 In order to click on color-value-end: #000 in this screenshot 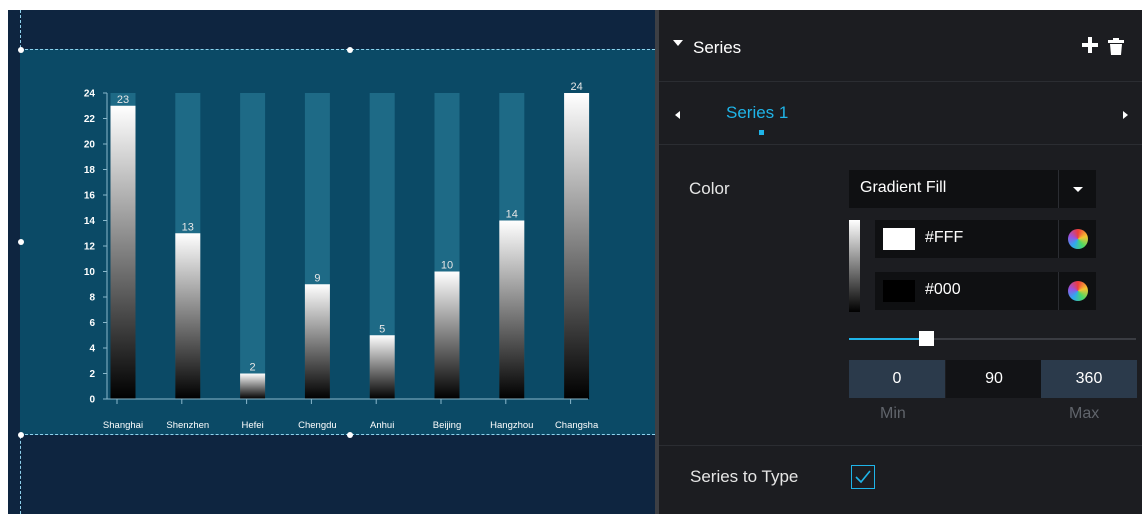, I will do `click(943, 289)`.